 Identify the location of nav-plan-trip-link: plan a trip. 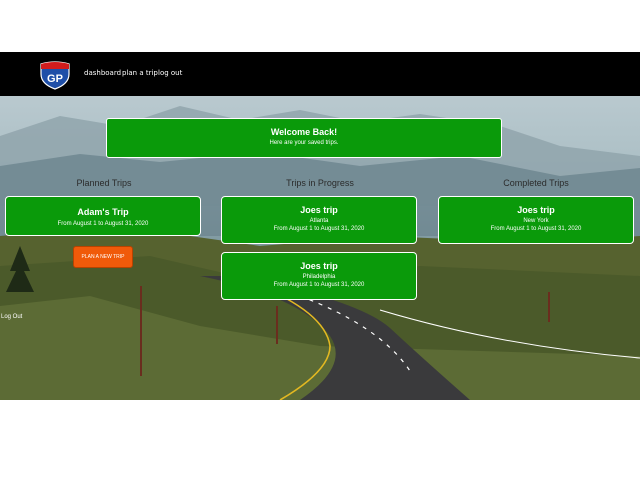
(140, 73).